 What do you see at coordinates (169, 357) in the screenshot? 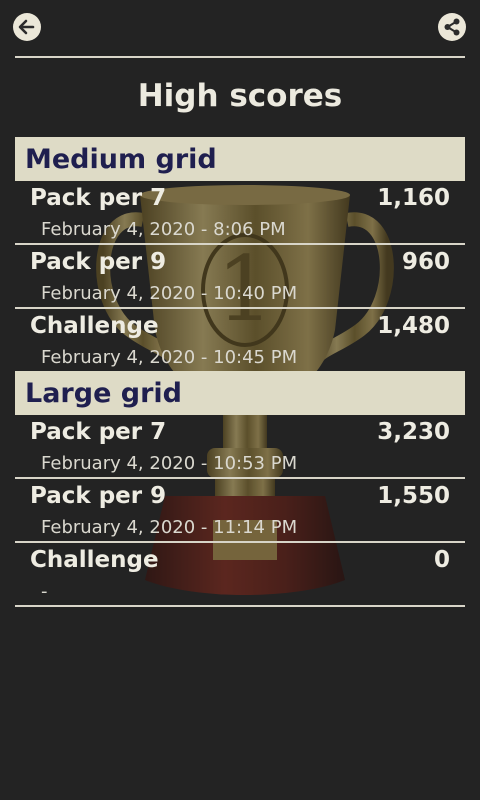
I see `score-date: February 4, 2020 - 10:45 PM` at bounding box center [169, 357].